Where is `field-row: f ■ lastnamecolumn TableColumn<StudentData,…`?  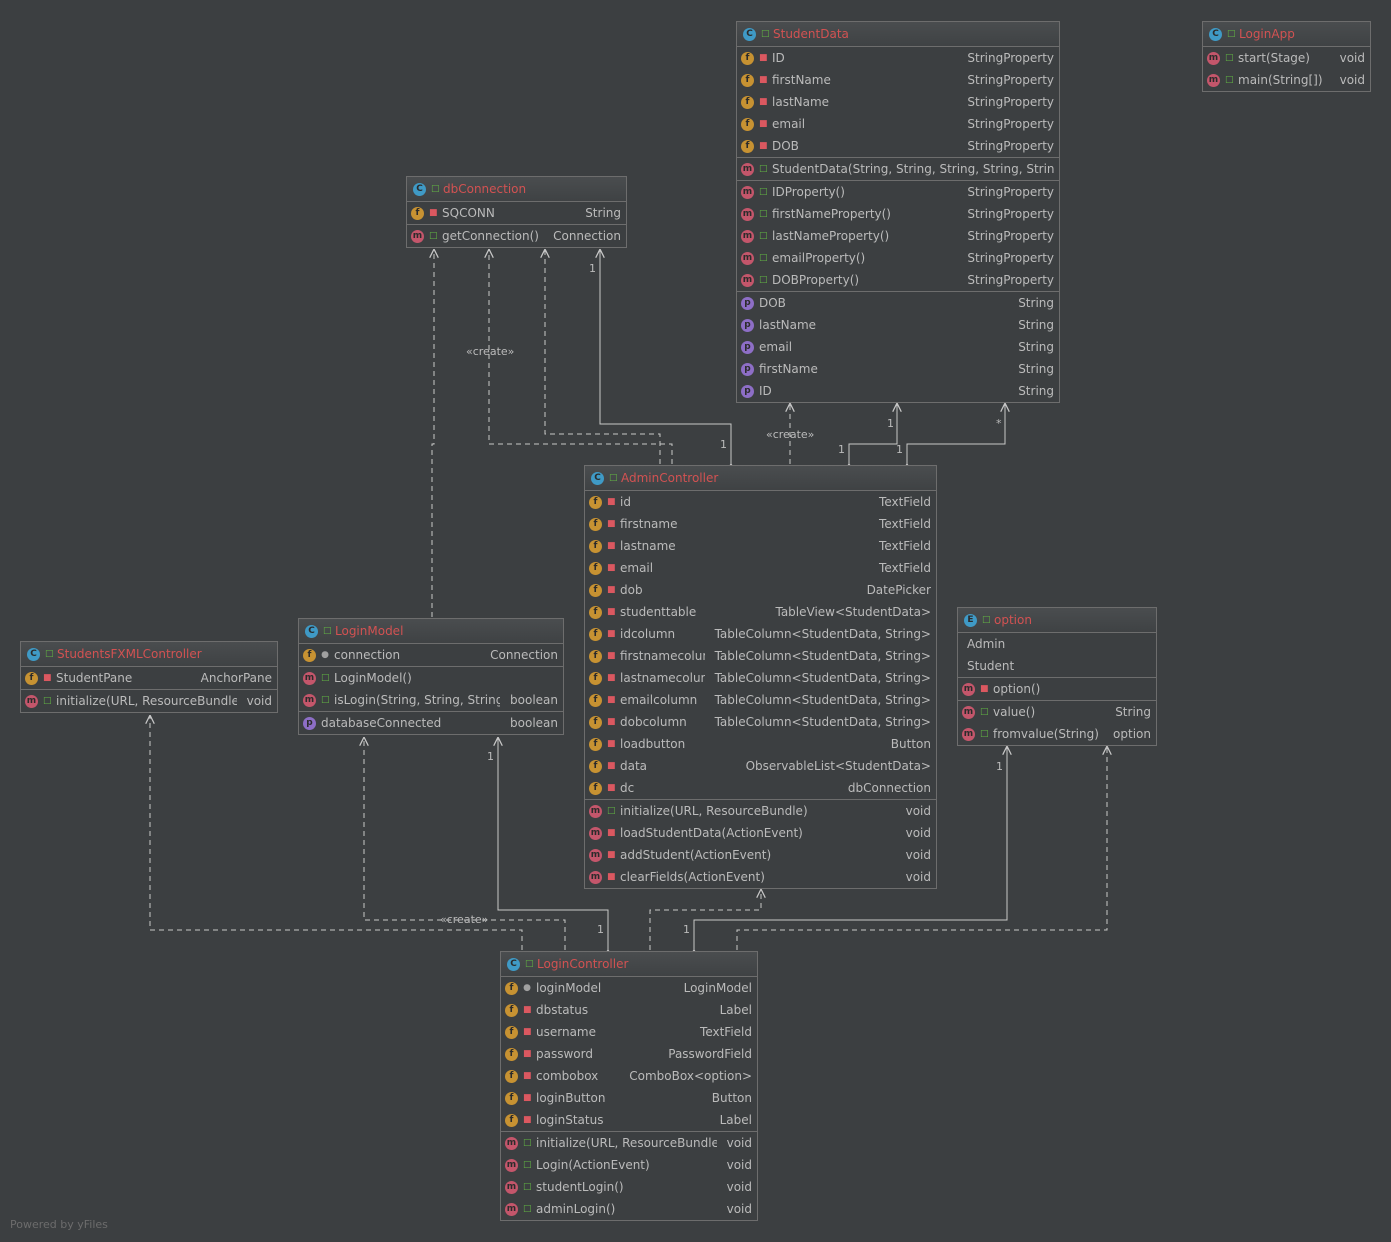
field-row: f ■ lastnamecolumn TableColumn<StudentData,… is located at coordinates (760, 678).